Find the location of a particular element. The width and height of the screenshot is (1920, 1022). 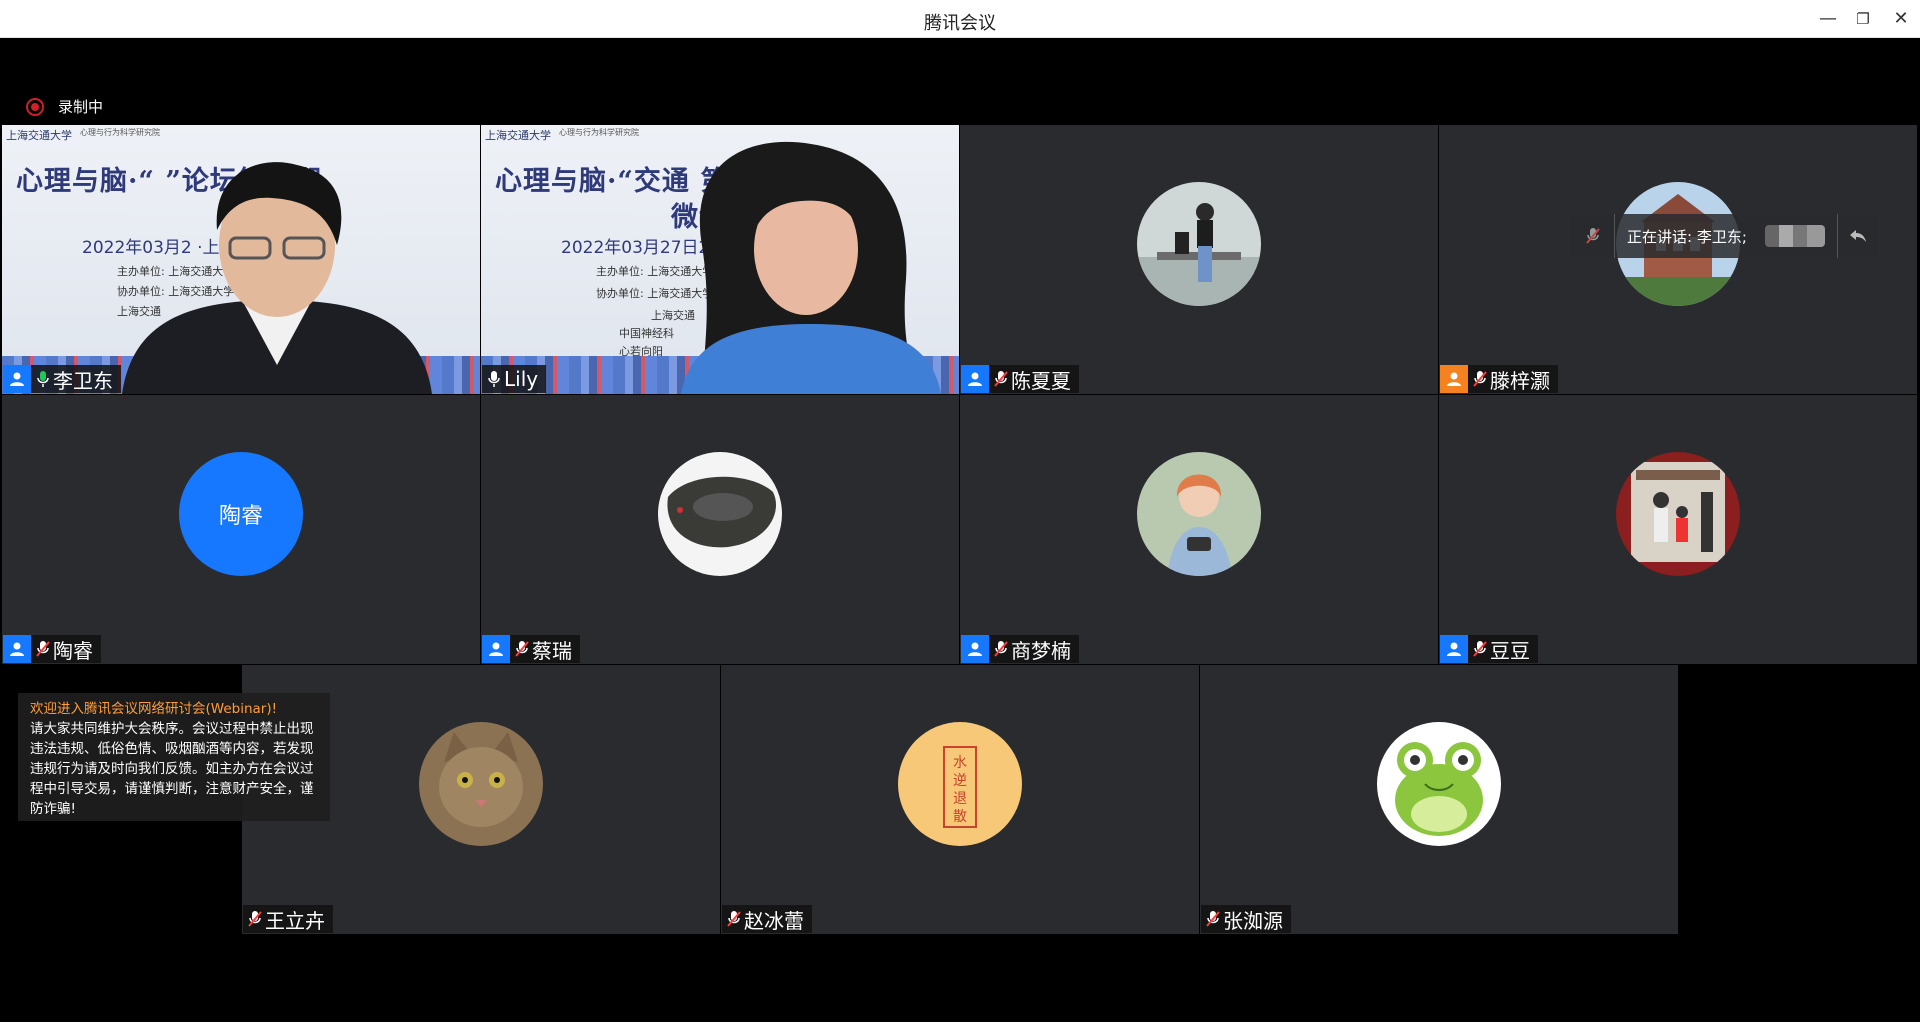

participant-label: 陶睿 is located at coordinates (52, 649).